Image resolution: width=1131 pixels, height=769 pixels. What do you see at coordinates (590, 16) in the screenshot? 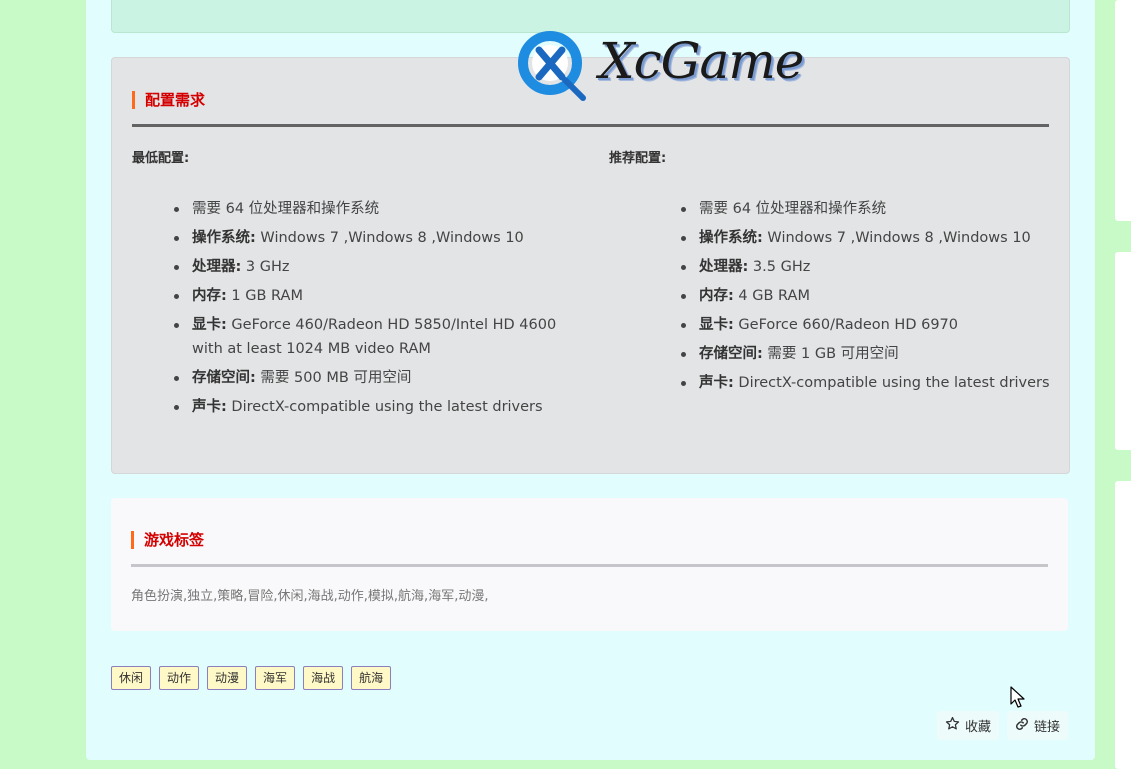
I see `previous-section-box` at bounding box center [590, 16].